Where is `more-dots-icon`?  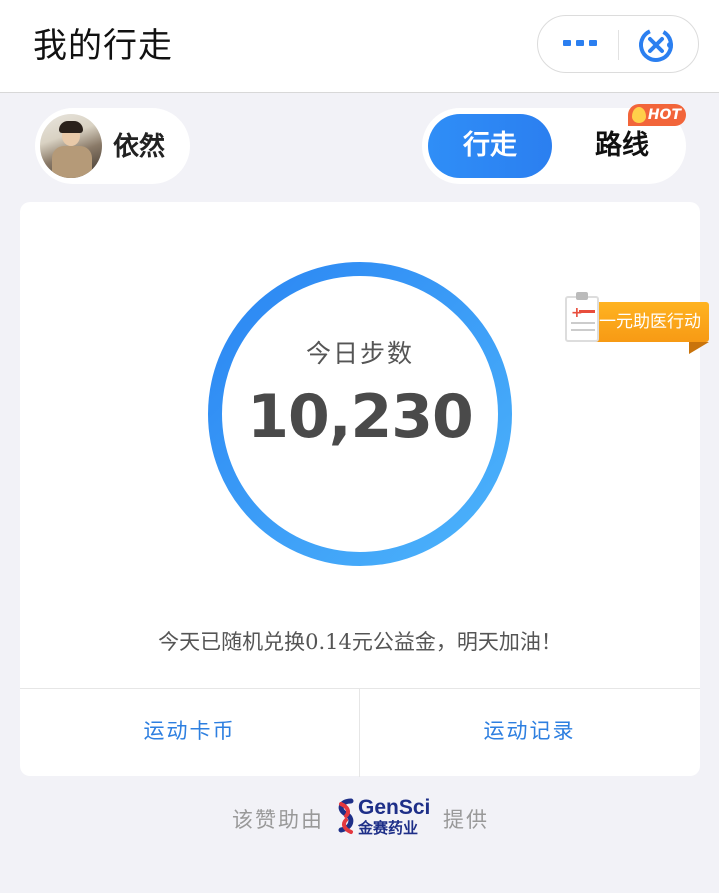
more-dots-icon is located at coordinates (580, 44).